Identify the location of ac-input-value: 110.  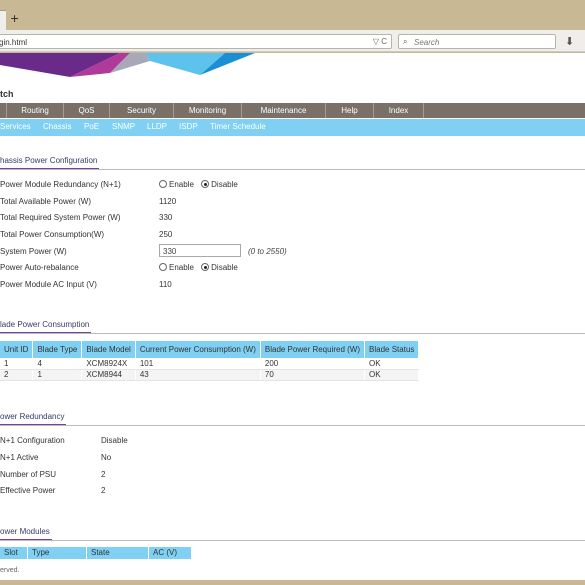
(165, 284).